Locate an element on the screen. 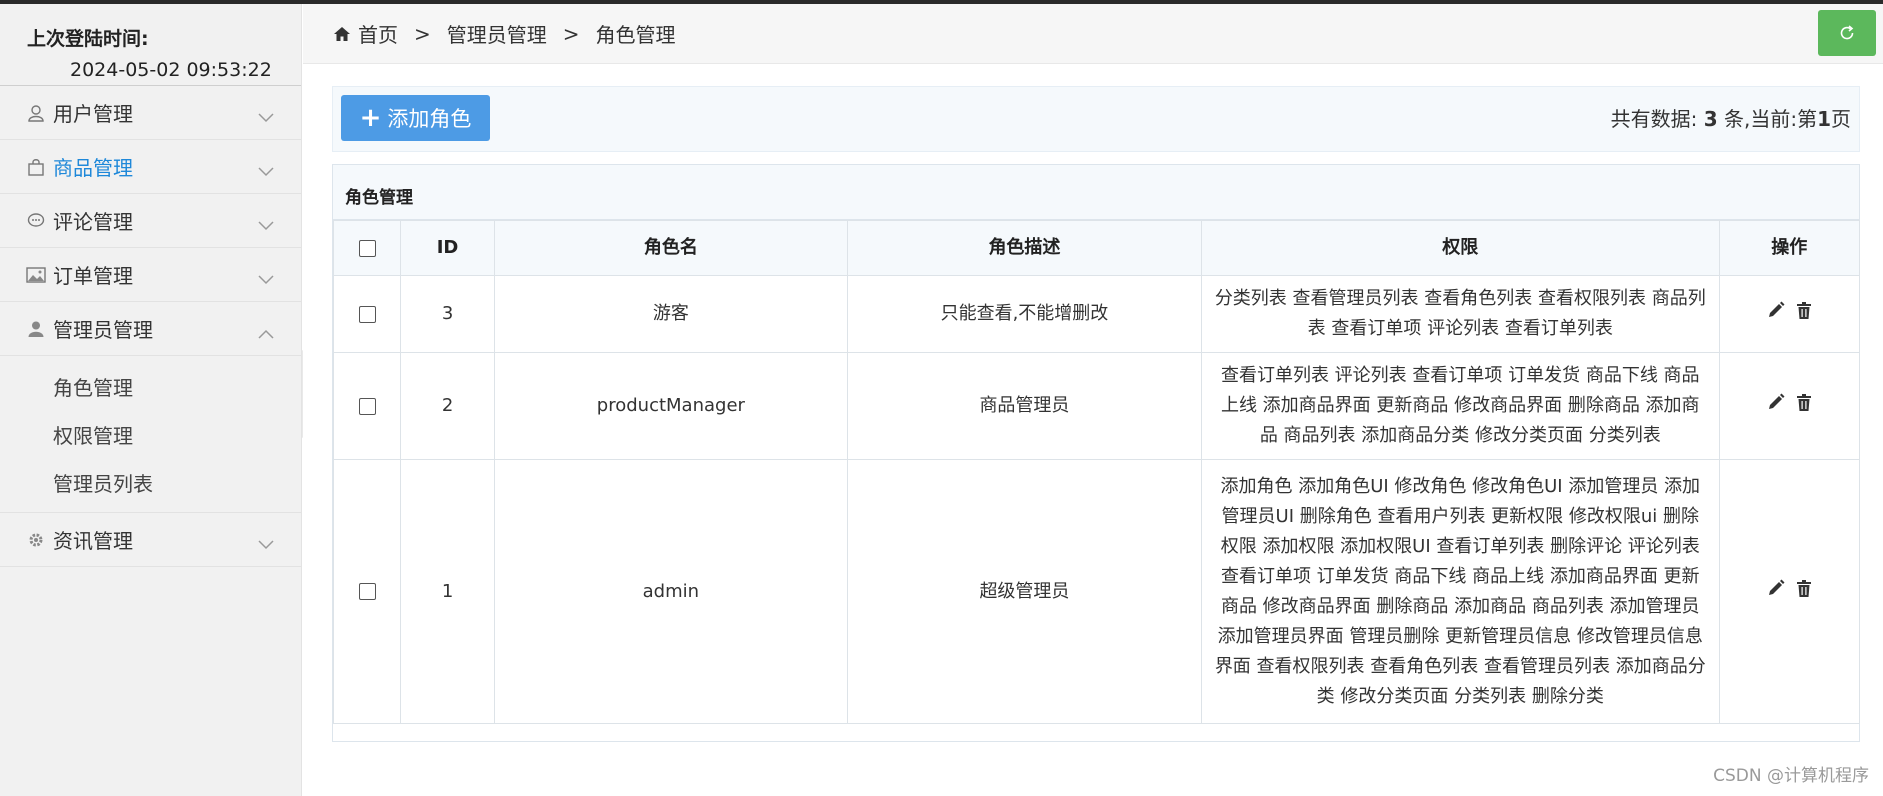 The width and height of the screenshot is (1883, 796). admin-submenu: 角色管理 权限管理 管理员列表 is located at coordinates (150, 434).